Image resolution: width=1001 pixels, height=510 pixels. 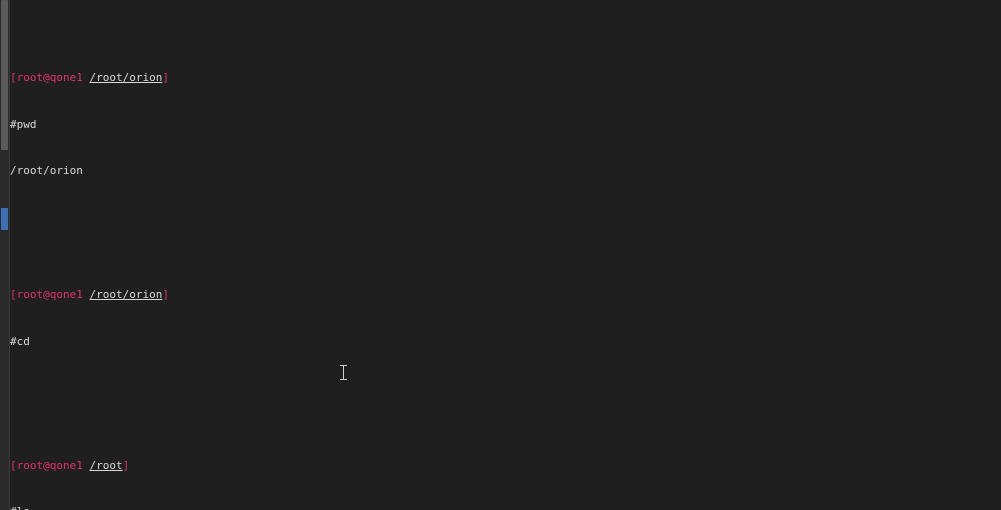 What do you see at coordinates (505, 507) in the screenshot?
I see `command-line: #ls` at bounding box center [505, 507].